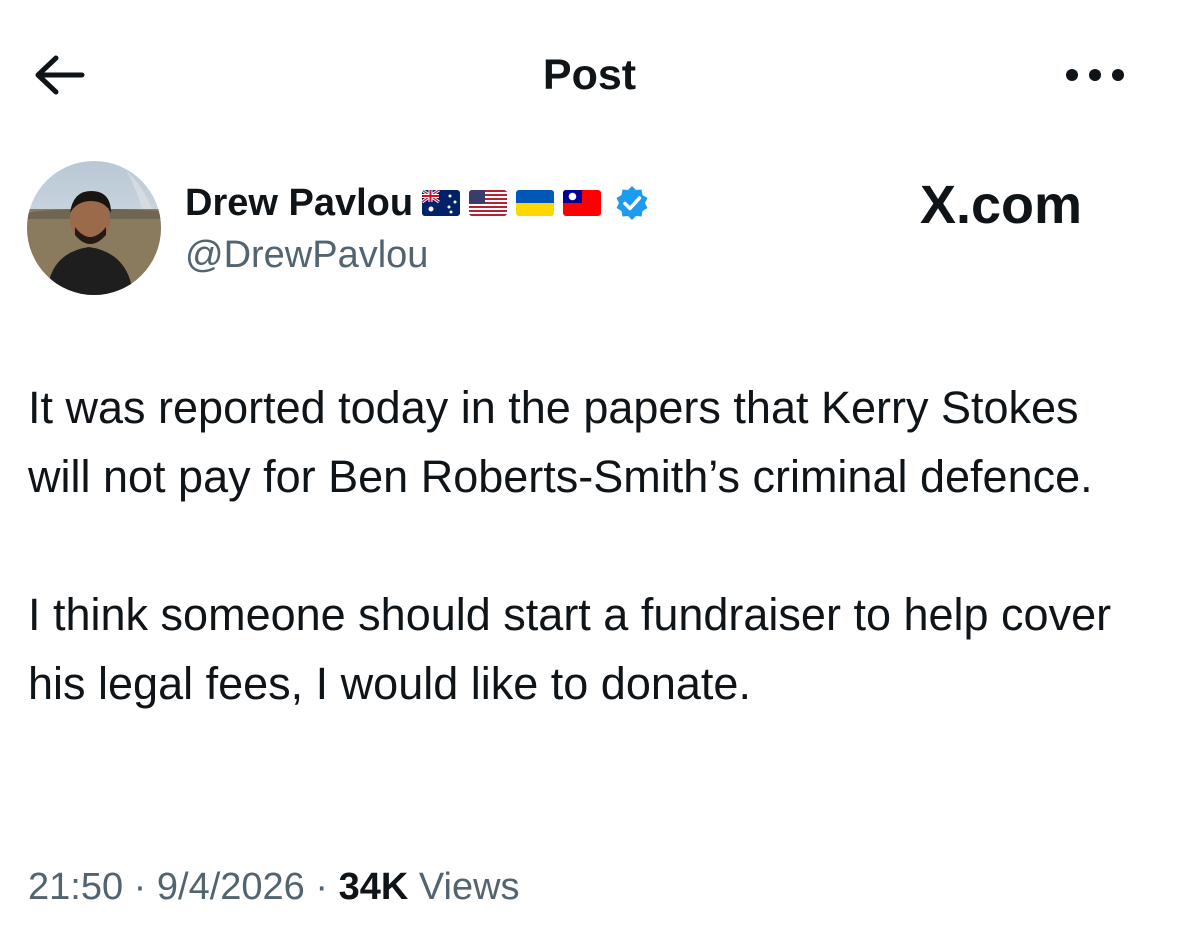 The width and height of the screenshot is (1179, 945). I want to click on author-name: Drew Pavlou, so click(299, 203).